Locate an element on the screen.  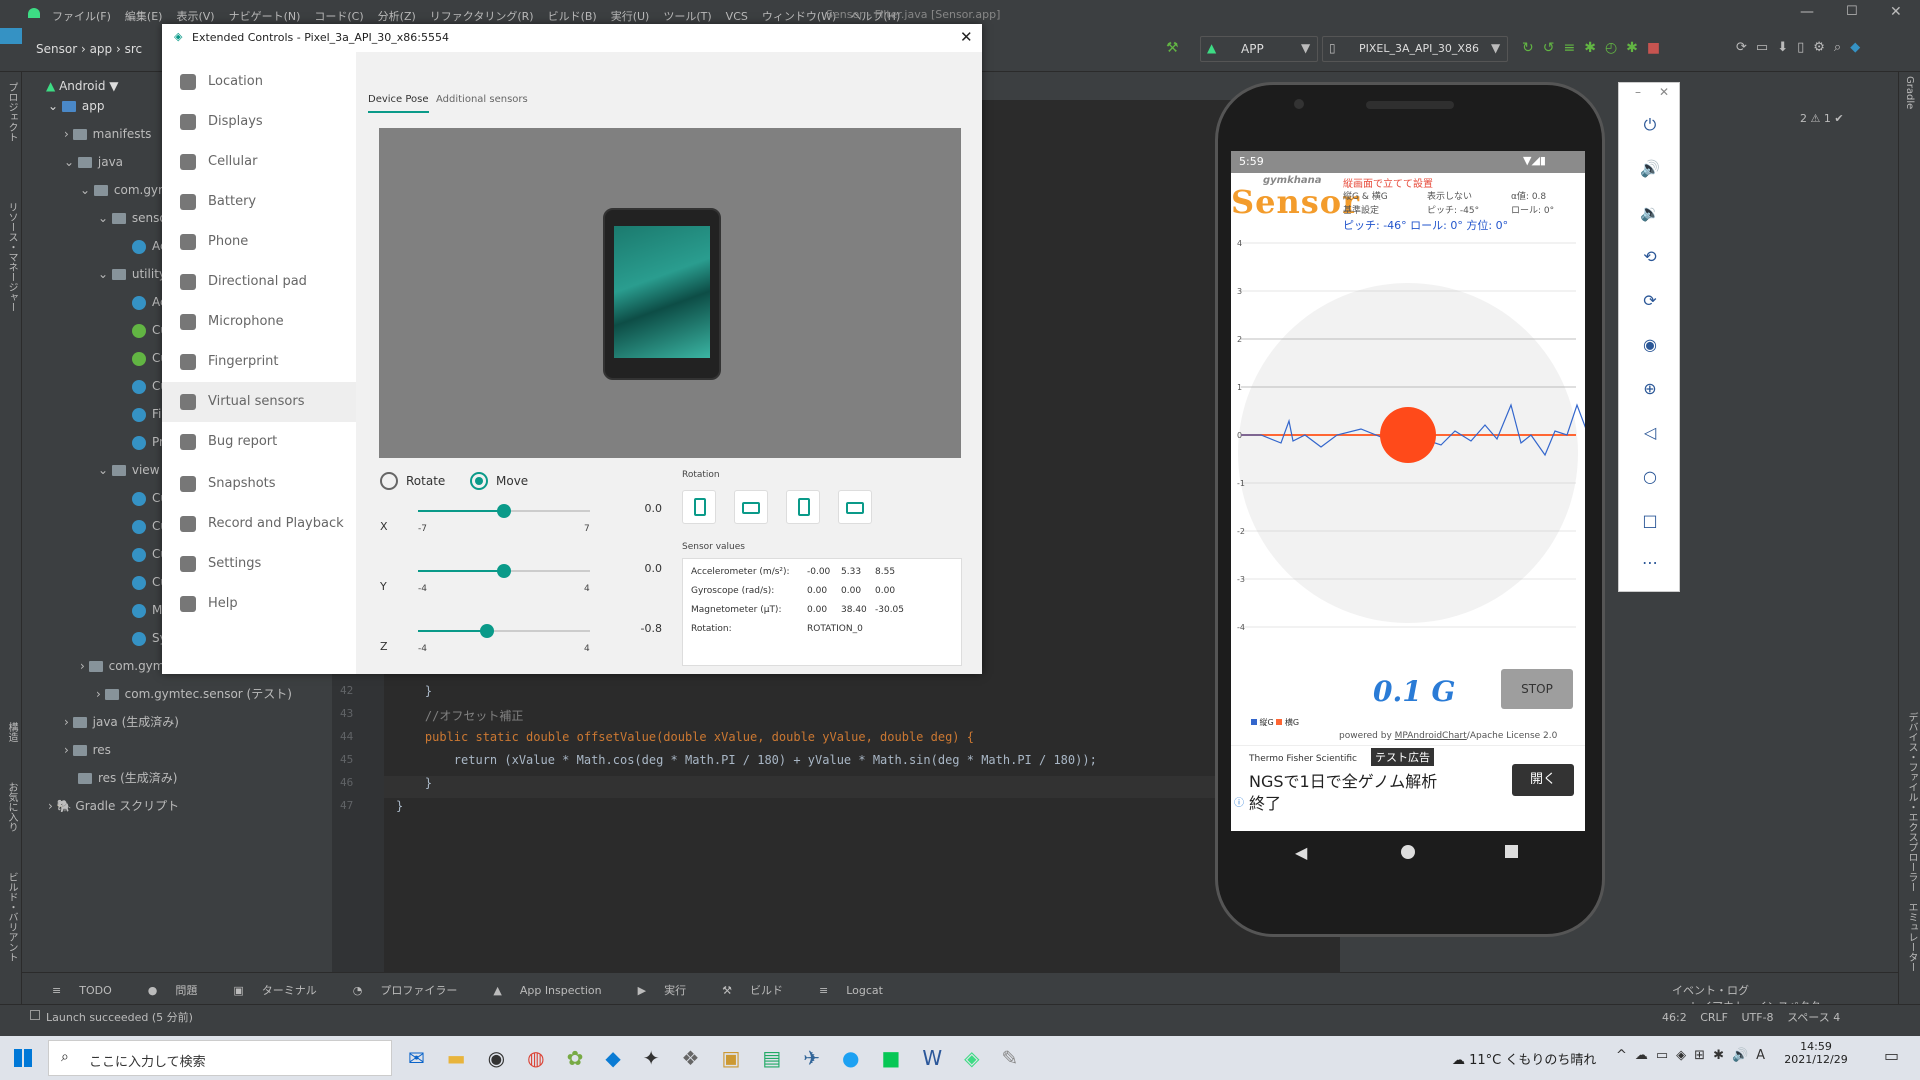
tree-item: › com.gym is located at coordinates (122, 666).